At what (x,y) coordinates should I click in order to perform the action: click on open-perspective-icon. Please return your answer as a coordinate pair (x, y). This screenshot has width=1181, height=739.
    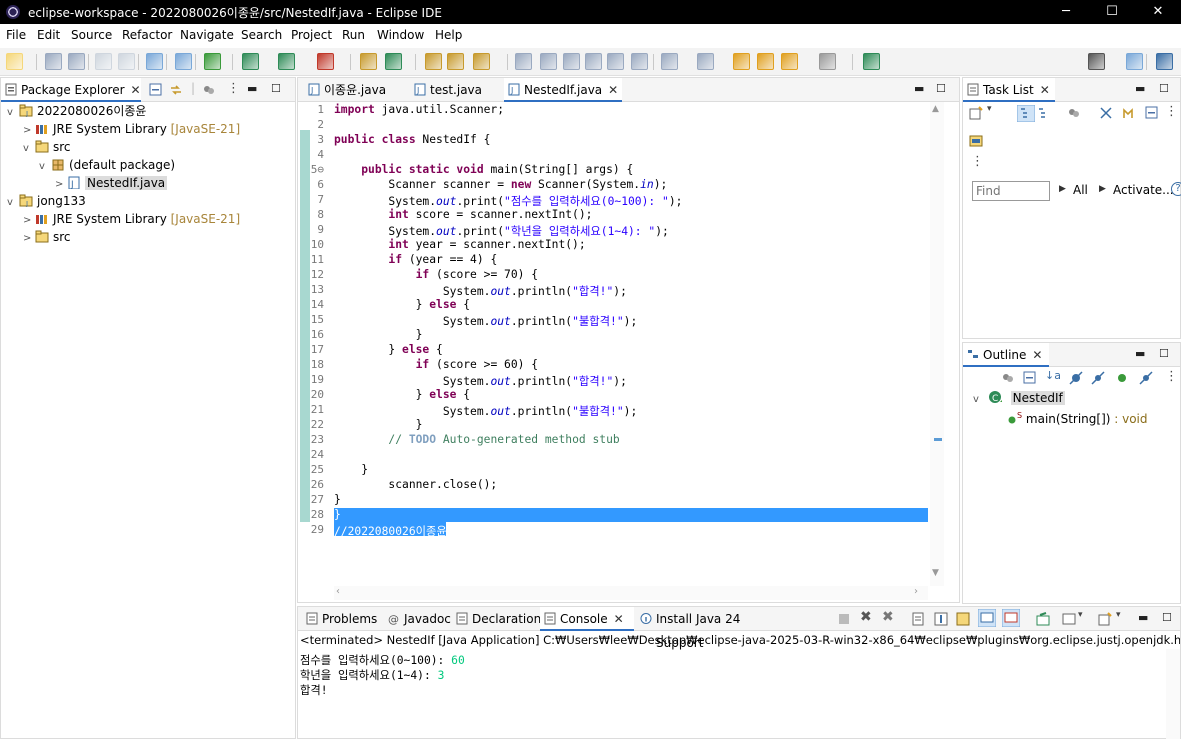
    Looking at the image, I should click on (871, 61).